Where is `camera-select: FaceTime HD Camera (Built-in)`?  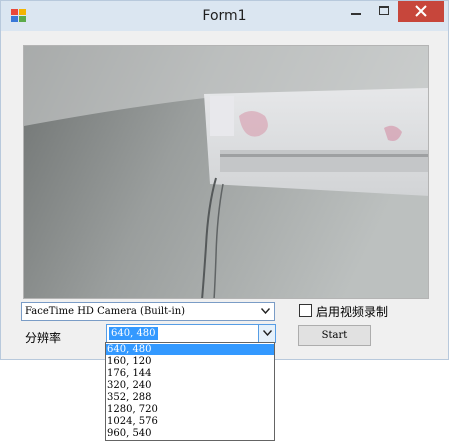
camera-select: FaceTime HD Camera (Built-in) is located at coordinates (148, 311).